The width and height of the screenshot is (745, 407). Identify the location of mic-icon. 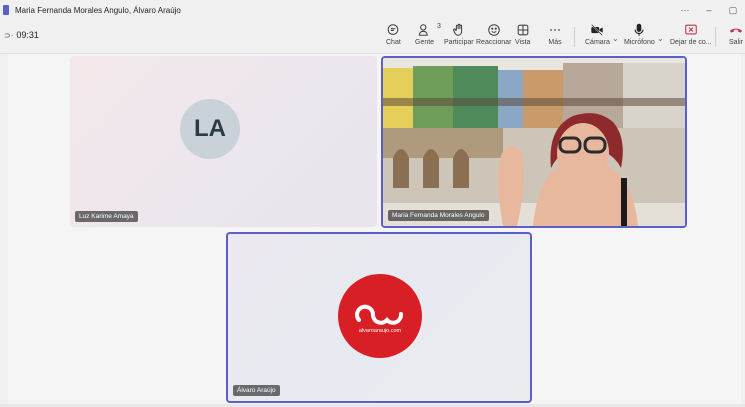
(639, 29).